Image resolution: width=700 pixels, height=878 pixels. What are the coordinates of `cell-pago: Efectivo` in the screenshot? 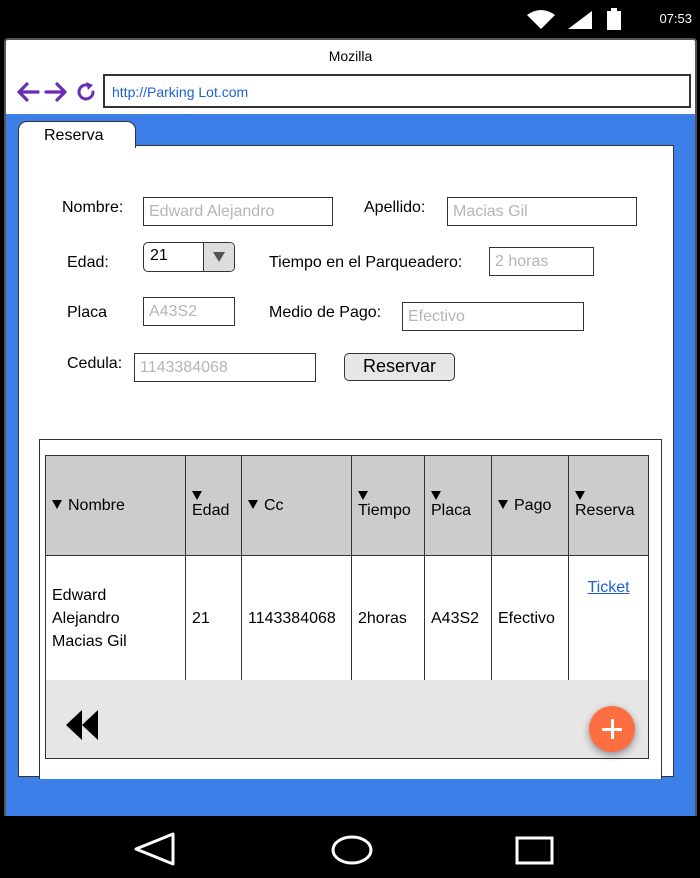 It's located at (530, 618).